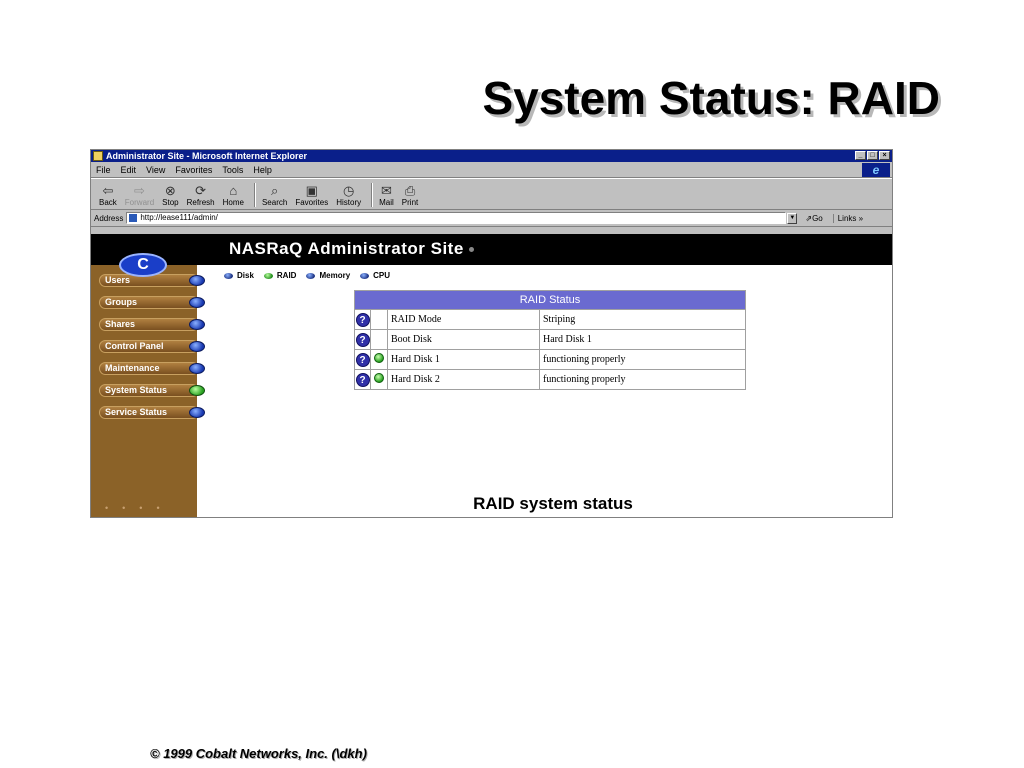  What do you see at coordinates (349, 190) in the screenshot?
I see `history-icon: ◷` at bounding box center [349, 190].